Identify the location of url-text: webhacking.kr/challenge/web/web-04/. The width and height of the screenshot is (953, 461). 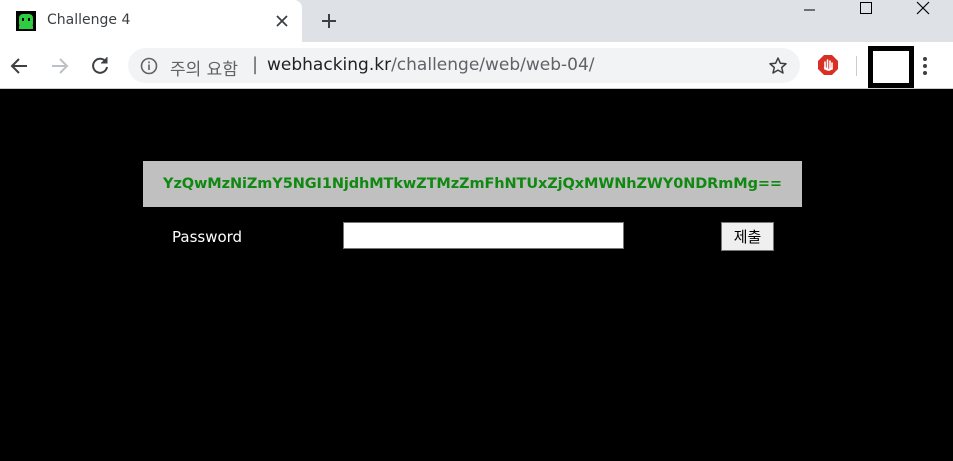
(431, 65).